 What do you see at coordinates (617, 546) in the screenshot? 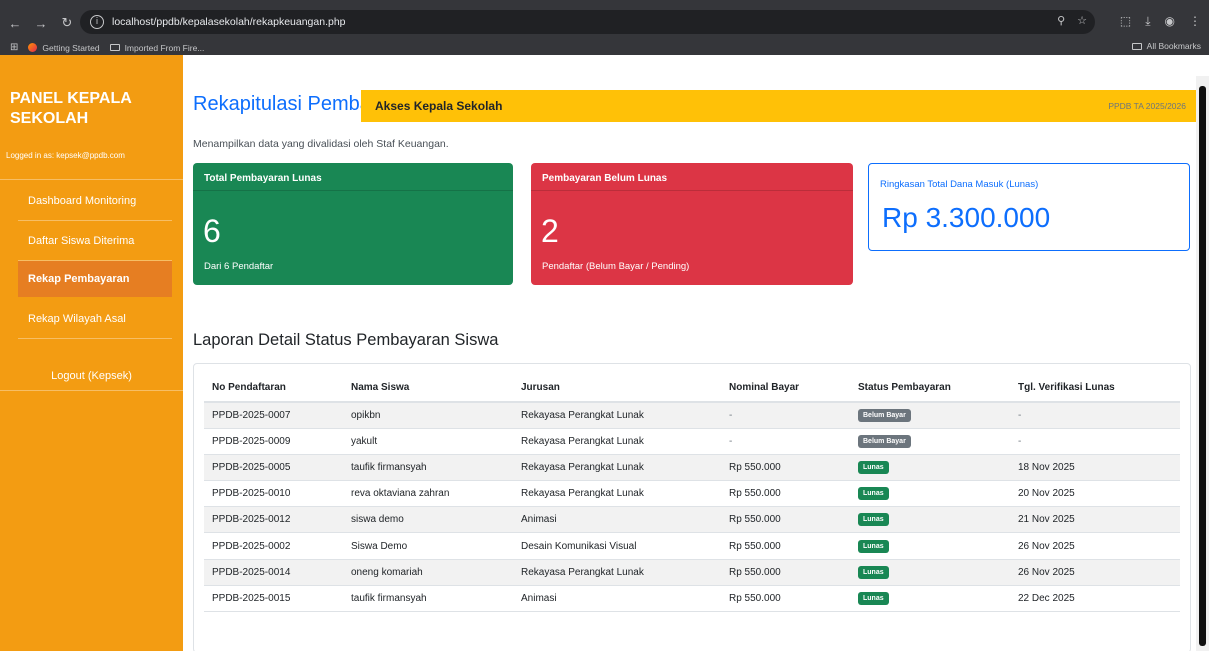
I see `table-cell: Desain Komunikasi Visual` at bounding box center [617, 546].